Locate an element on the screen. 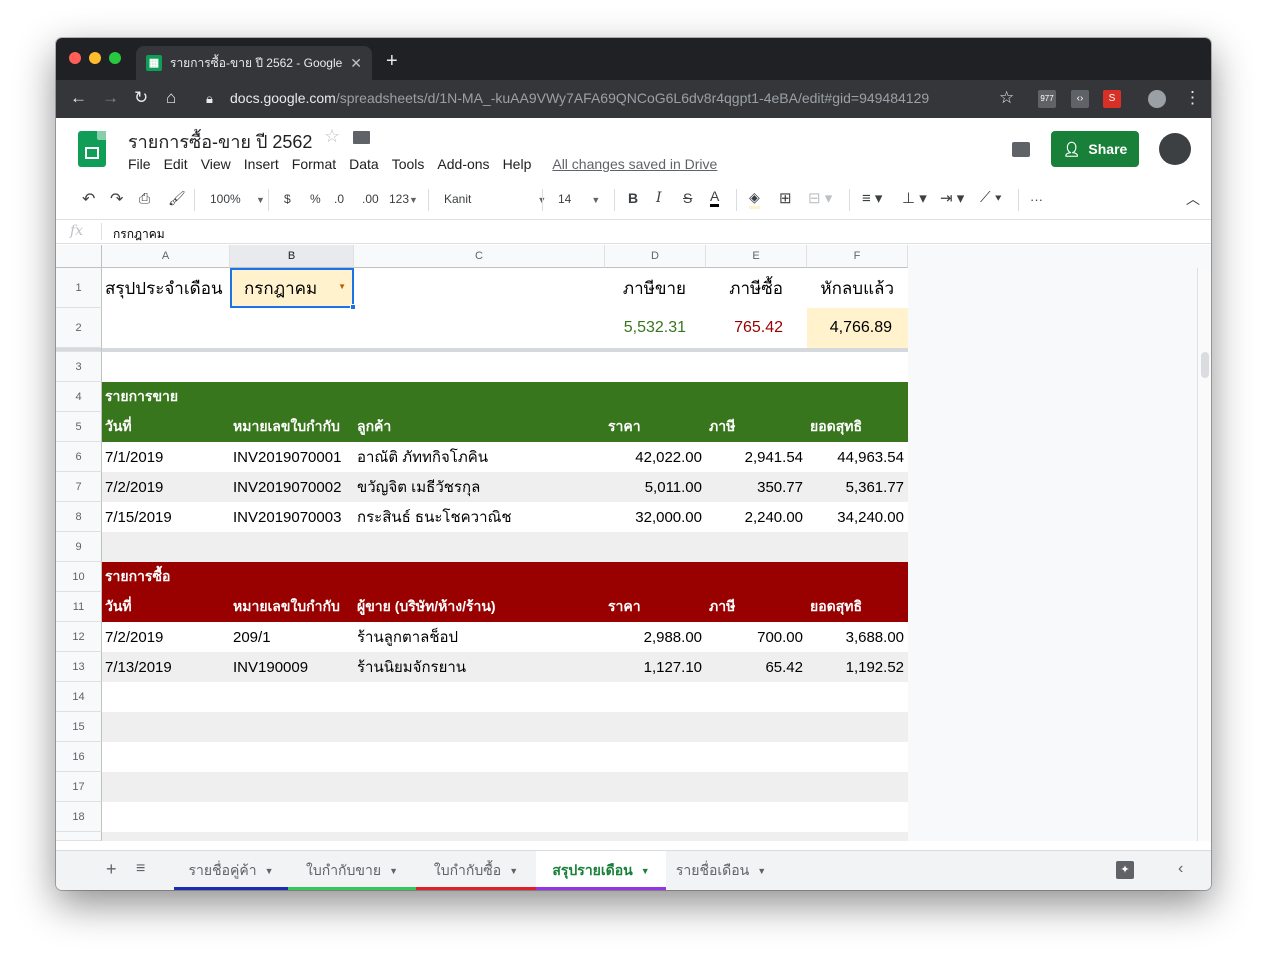  column-header-e: E is located at coordinates (756, 256).